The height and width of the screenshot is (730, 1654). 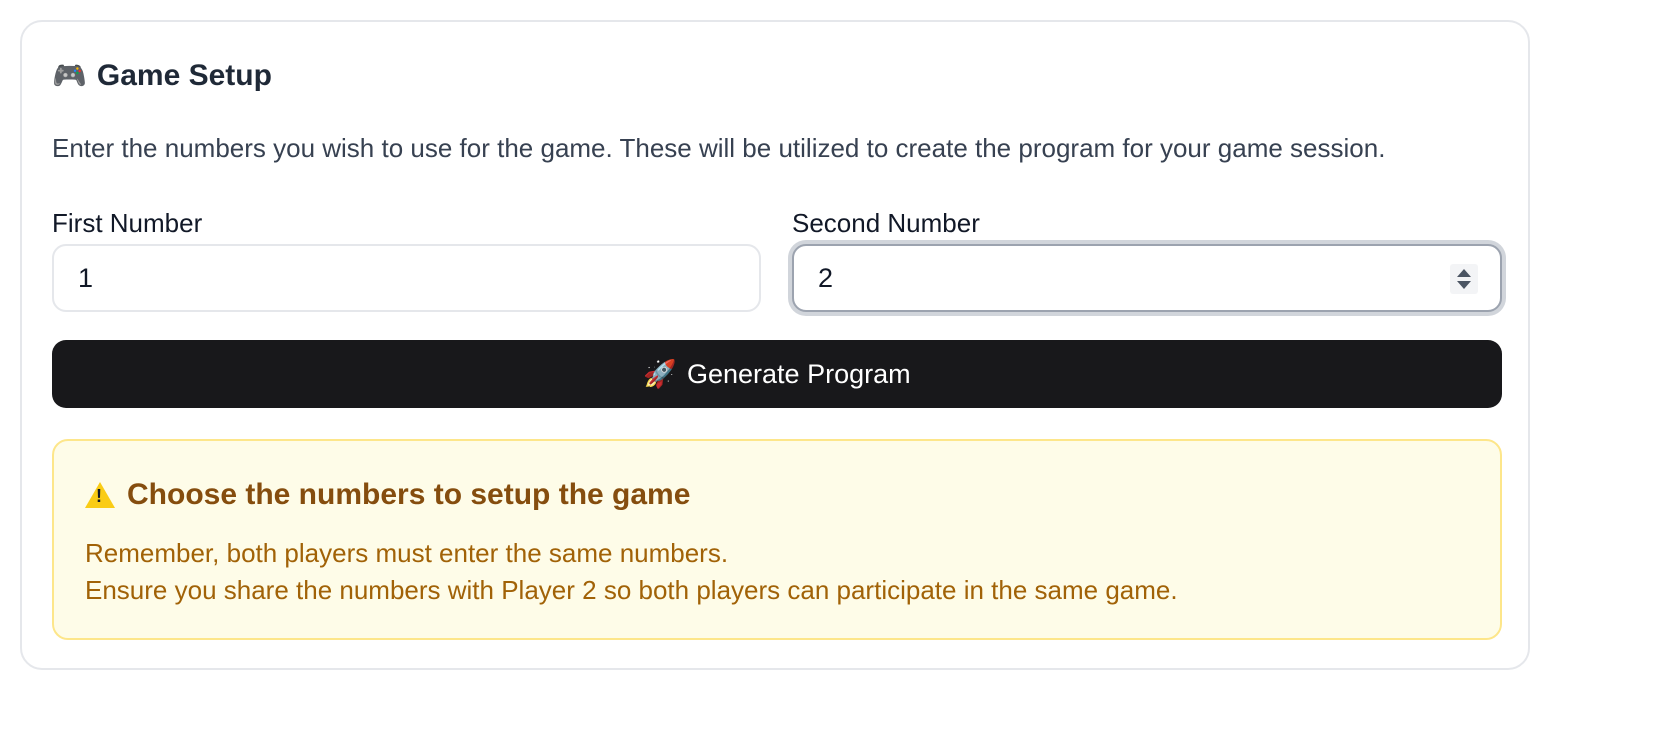 I want to click on number-stepper, so click(x=1464, y=279).